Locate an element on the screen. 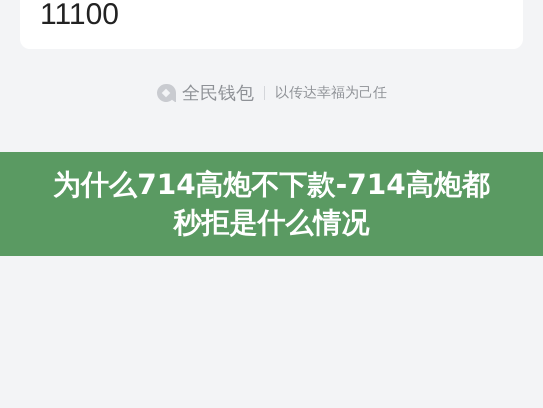  banner-title: 为什么714高炮不下款-714高炮都秒拒是什么情况 is located at coordinates (271, 204).